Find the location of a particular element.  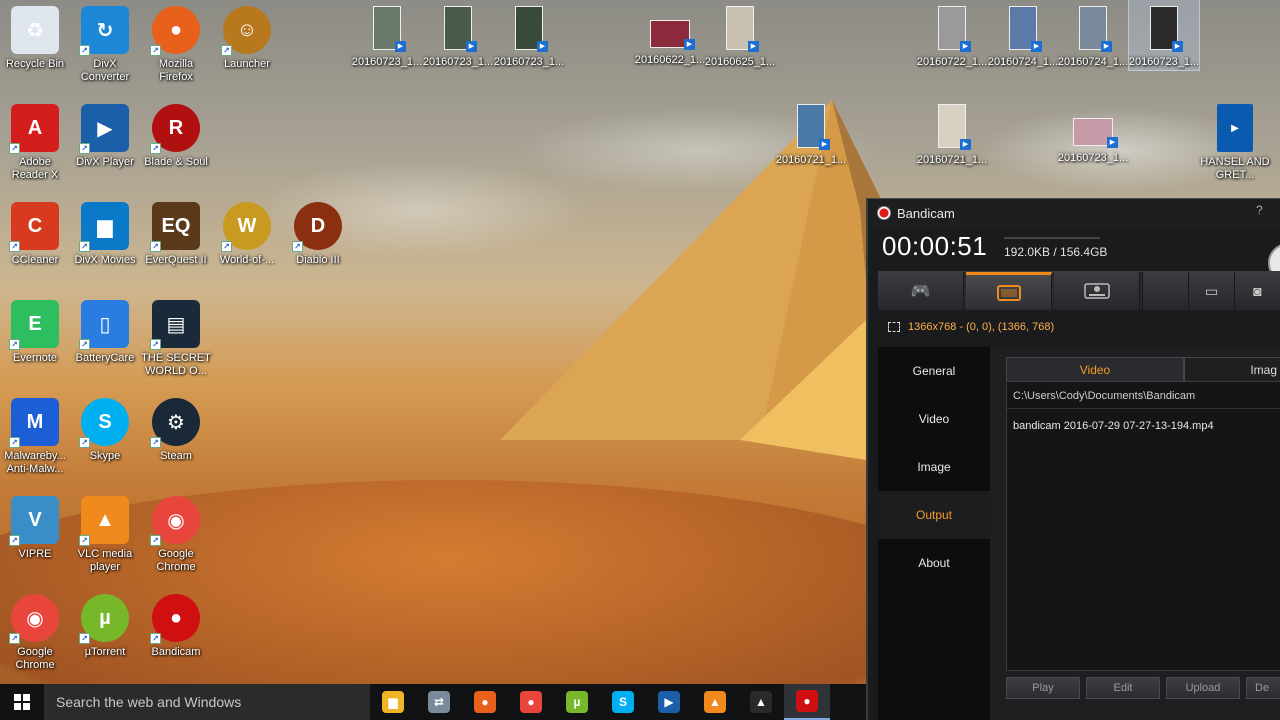

taskbar-app-firefox: ● is located at coordinates (485, 702).